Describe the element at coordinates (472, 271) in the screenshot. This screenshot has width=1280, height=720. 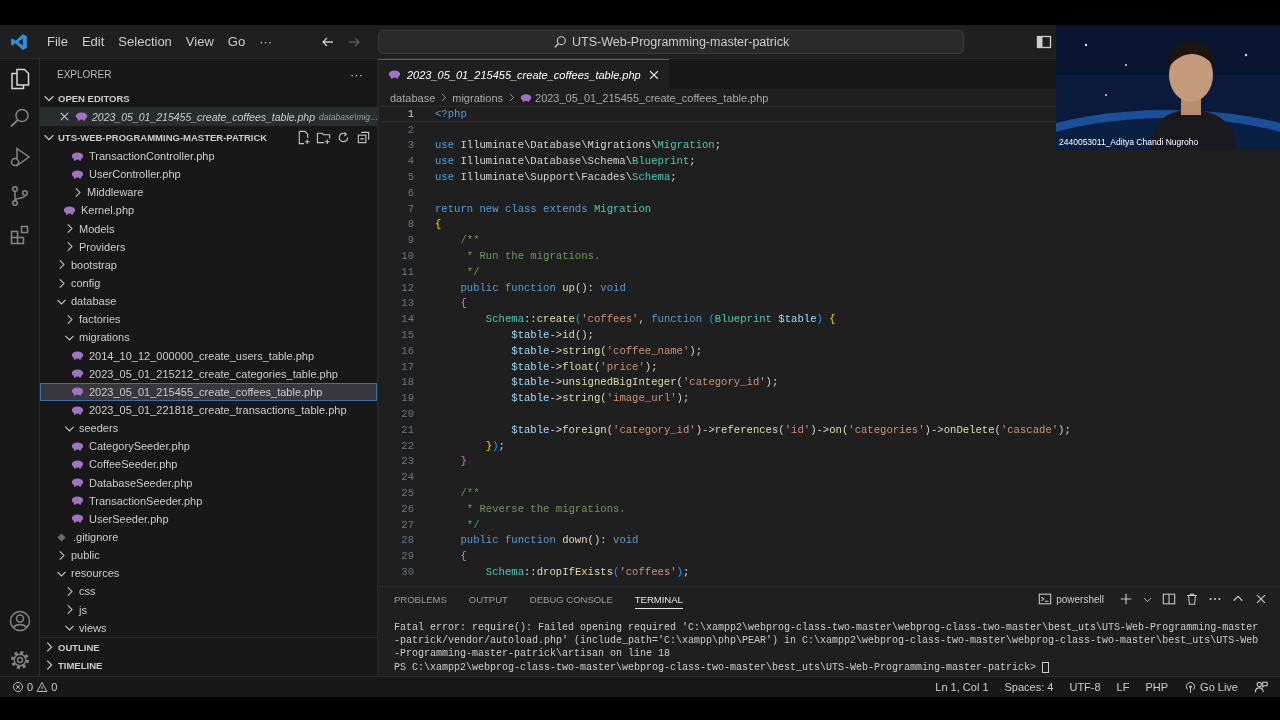
I see `code-line: */` at that location.